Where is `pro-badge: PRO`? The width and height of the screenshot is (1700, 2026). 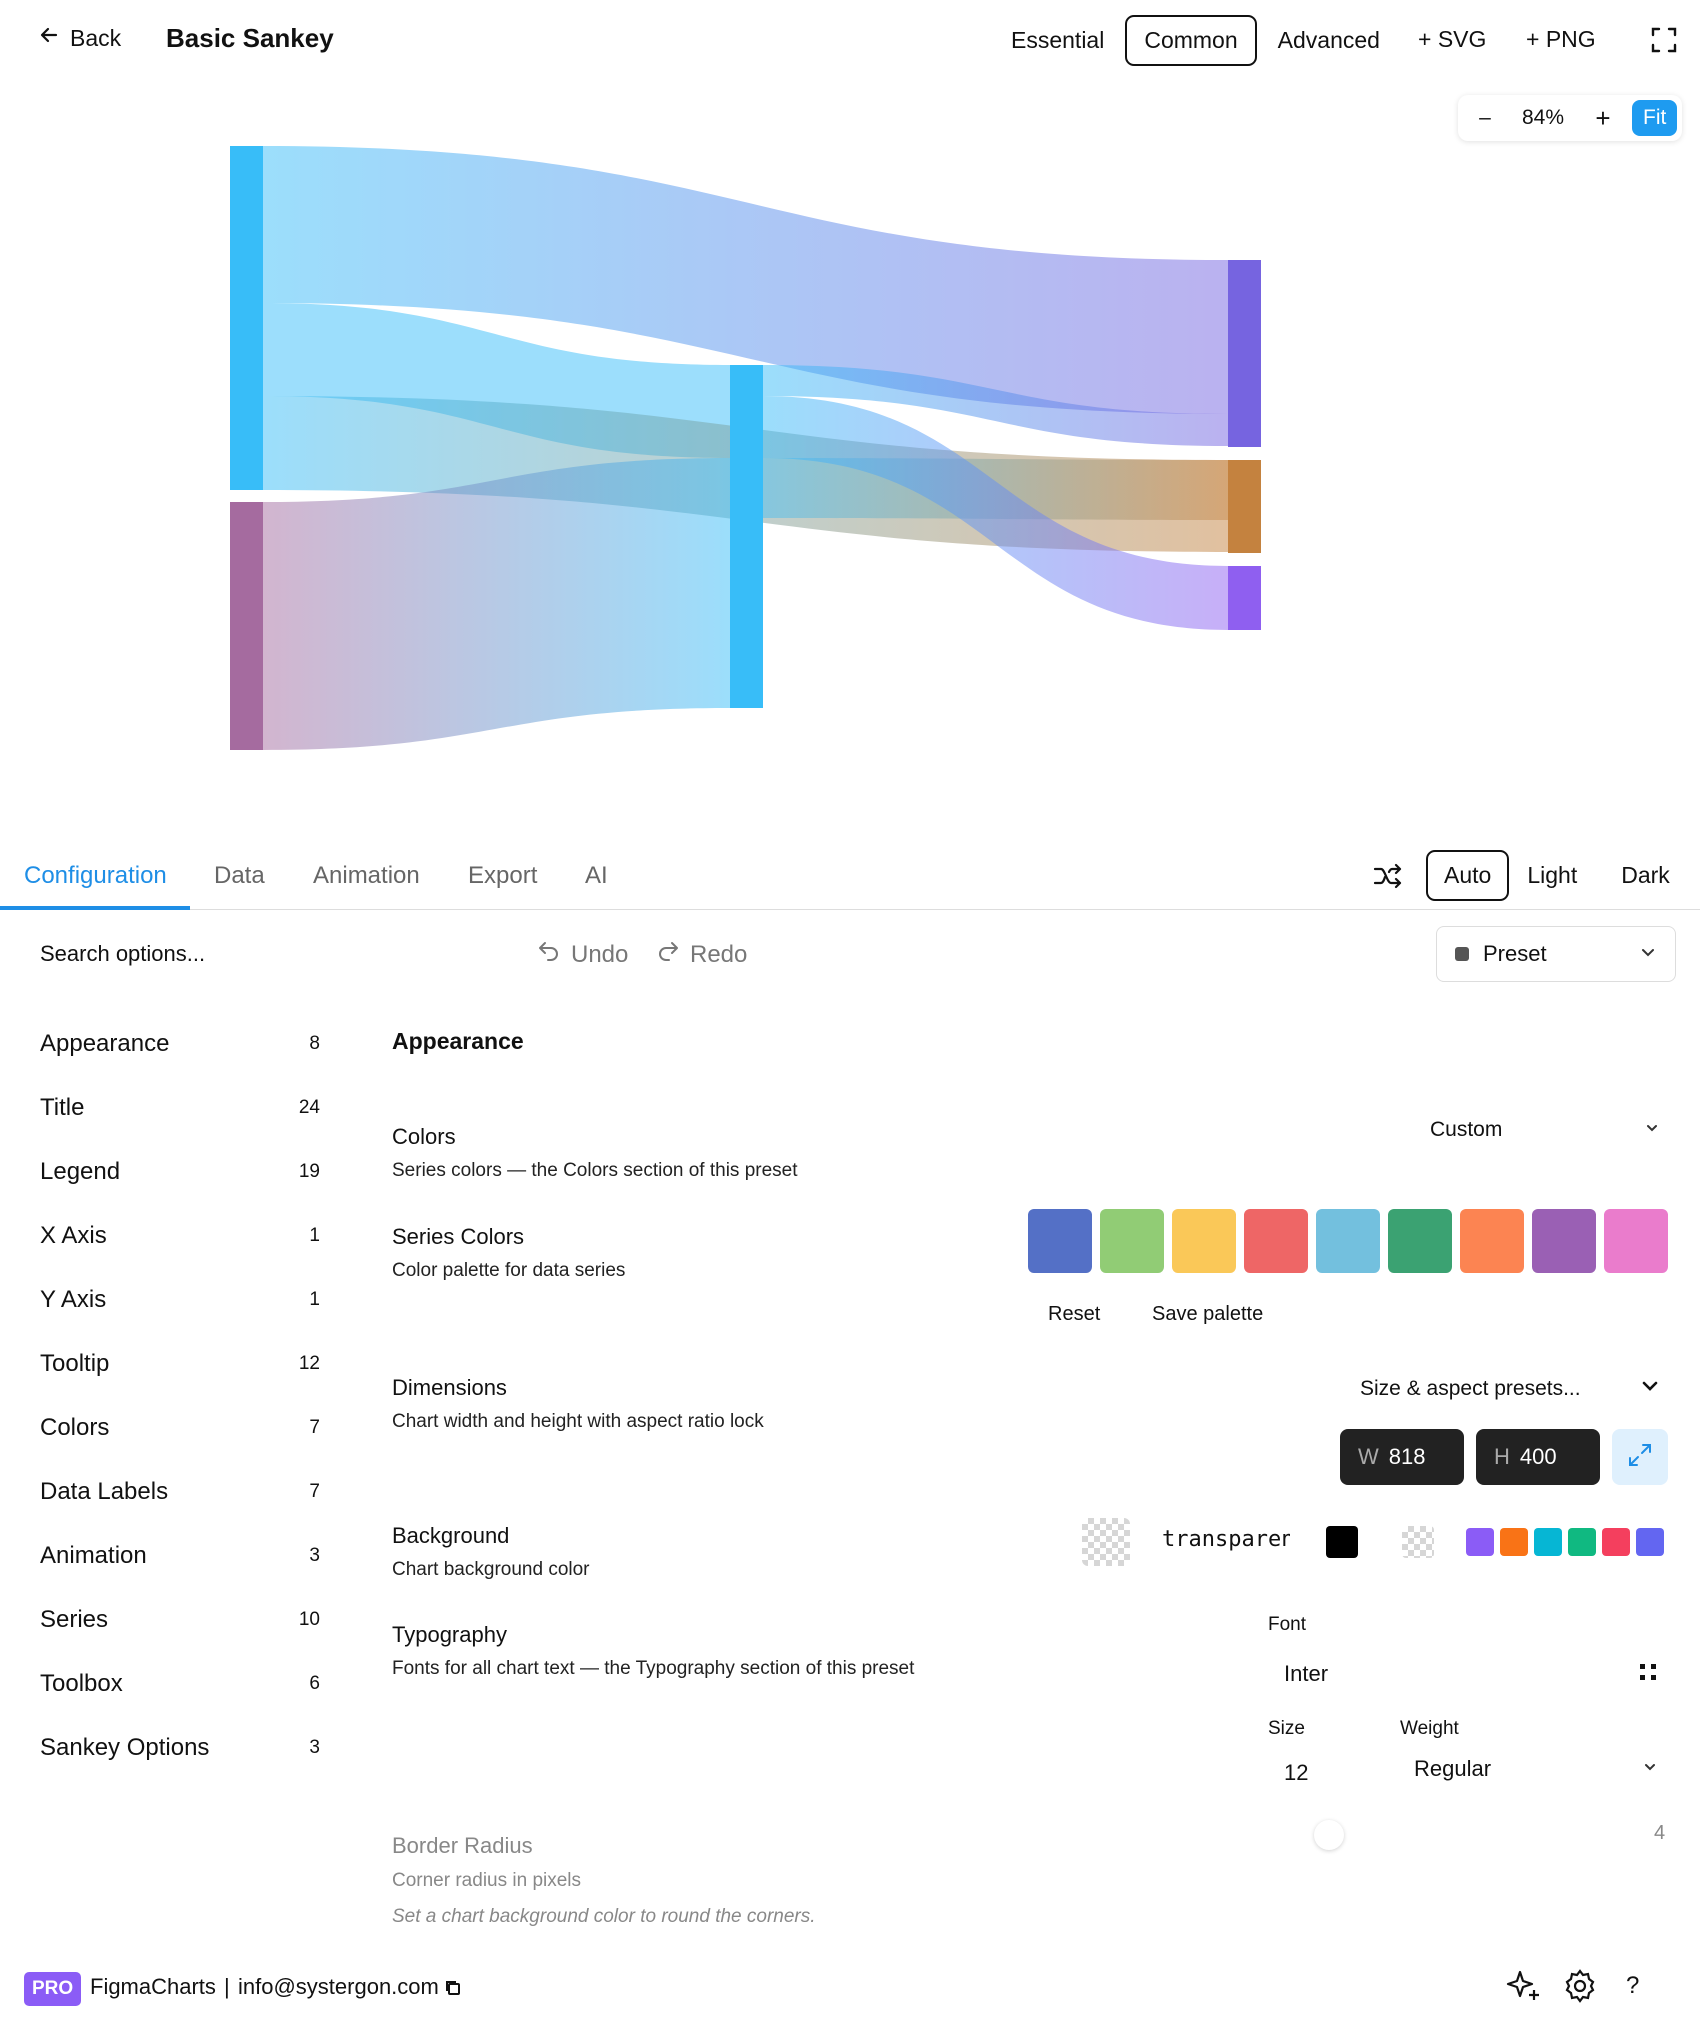
pro-badge: PRO is located at coordinates (53, 1989).